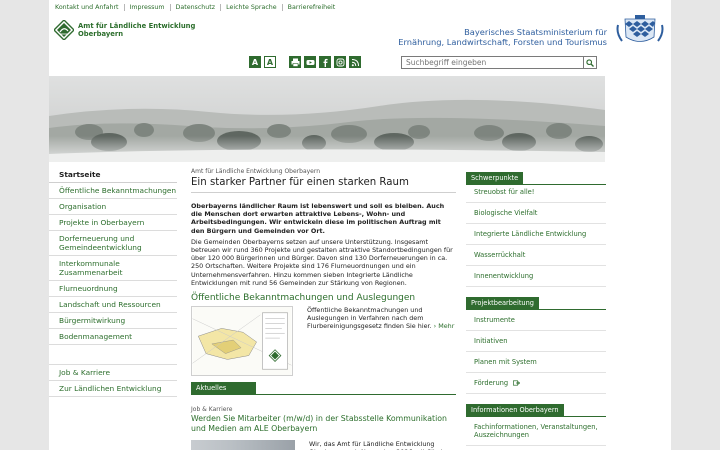  What do you see at coordinates (195, 7) in the screenshot?
I see `link-datenschutz: Datenschutz` at bounding box center [195, 7].